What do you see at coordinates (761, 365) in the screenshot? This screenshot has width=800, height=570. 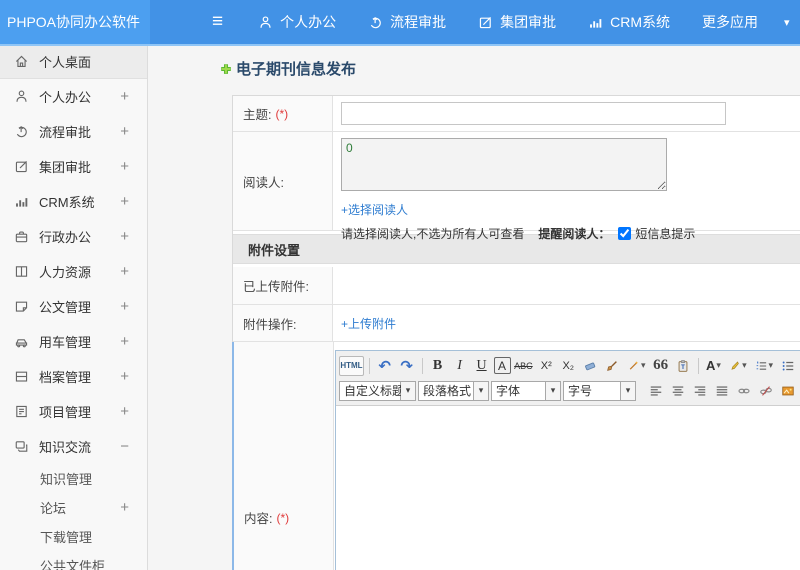 I see `ordered-list-icon` at bounding box center [761, 365].